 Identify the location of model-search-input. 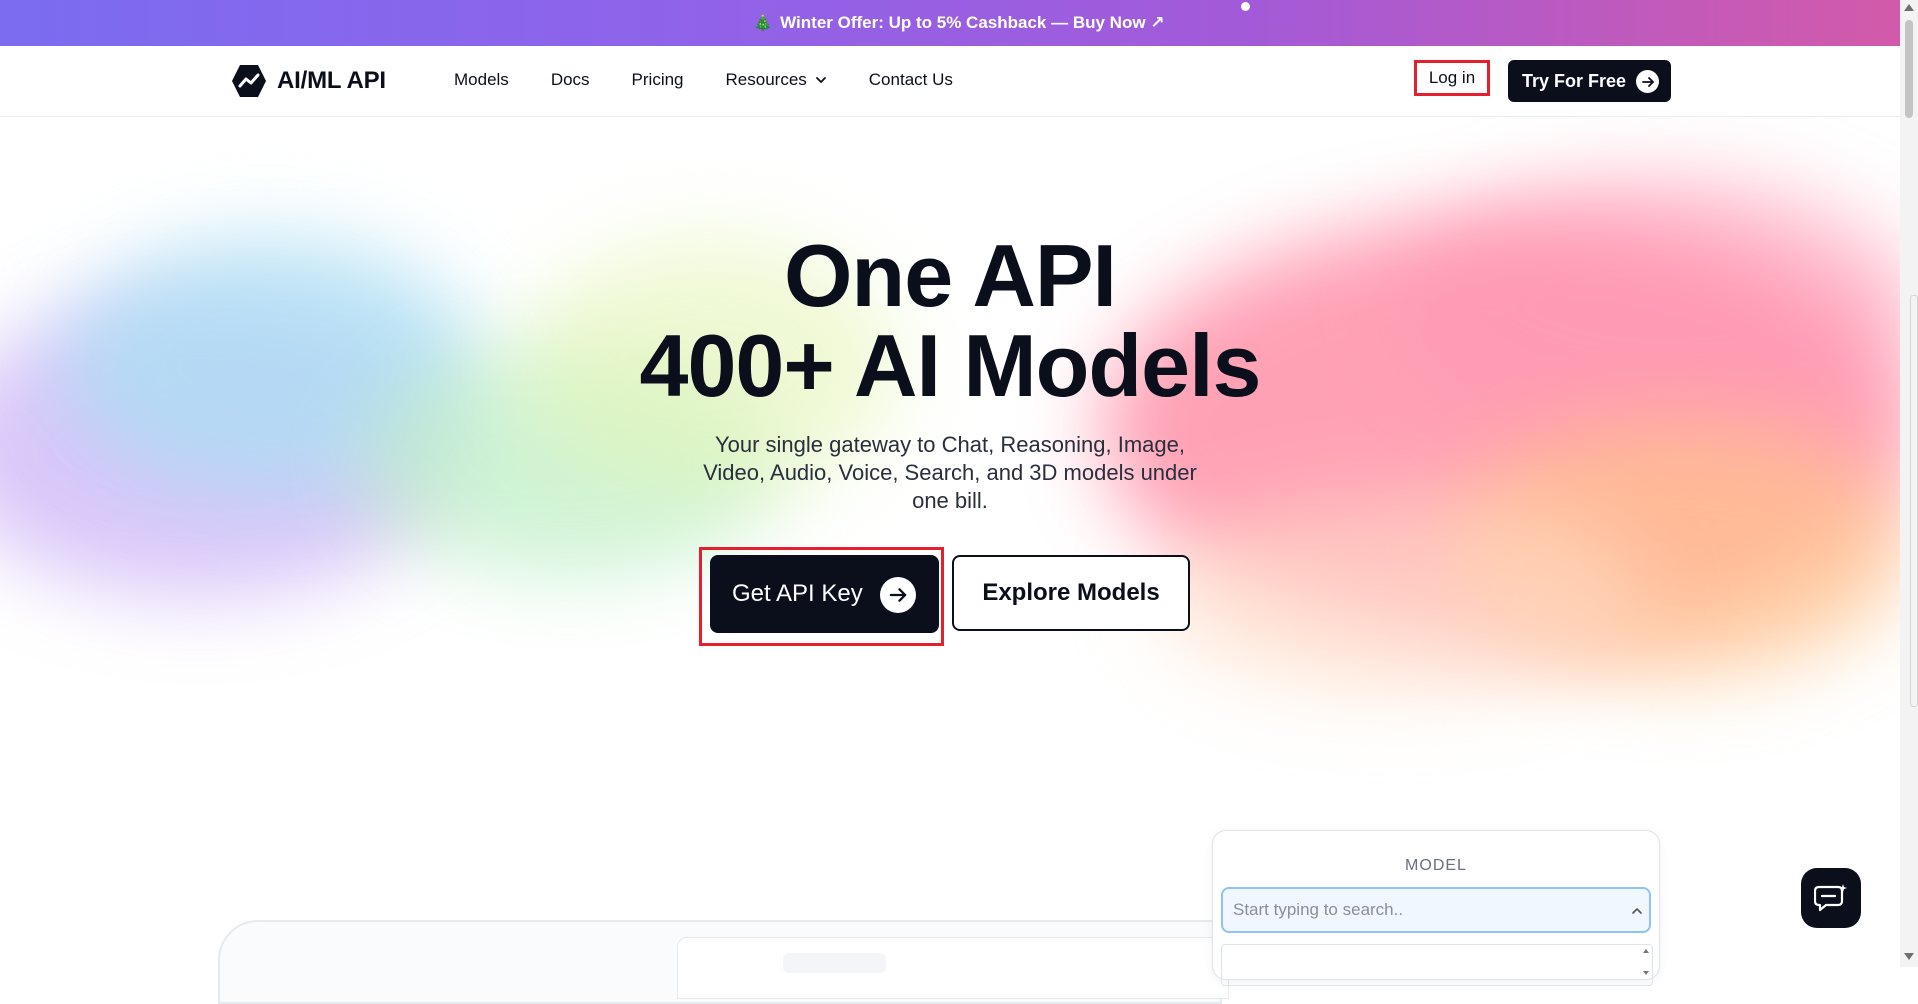
(1436, 910).